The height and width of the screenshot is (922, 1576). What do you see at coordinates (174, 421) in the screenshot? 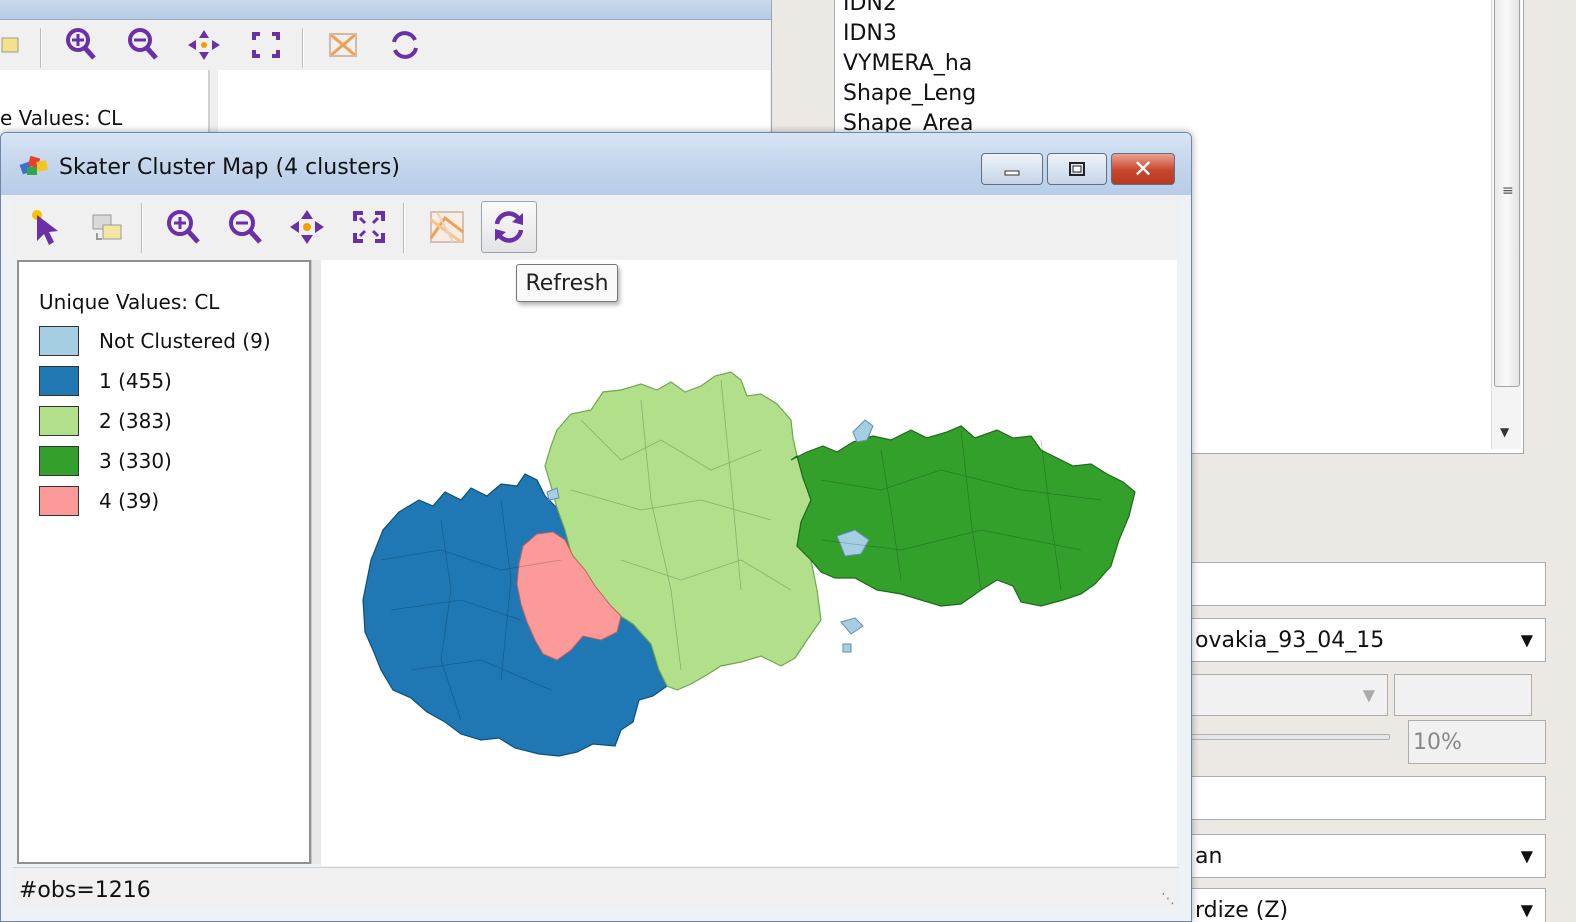
I see `legend-item-cluster-2: 2 (383)` at bounding box center [174, 421].